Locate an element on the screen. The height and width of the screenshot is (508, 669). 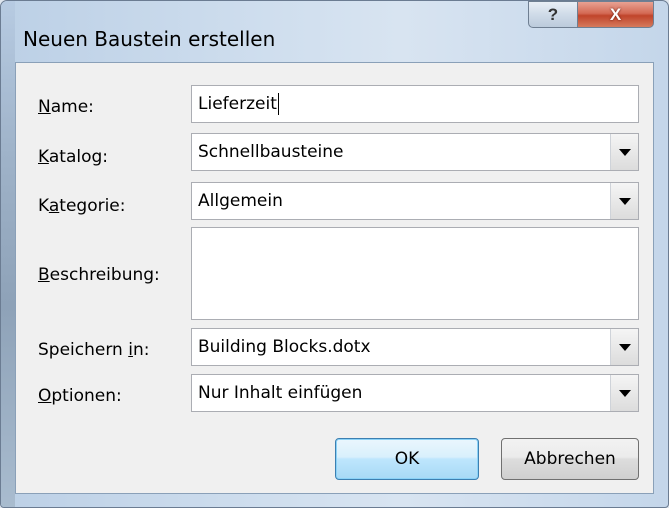
dialog-title: Neuen Baustein erstellen is located at coordinates (149, 39).